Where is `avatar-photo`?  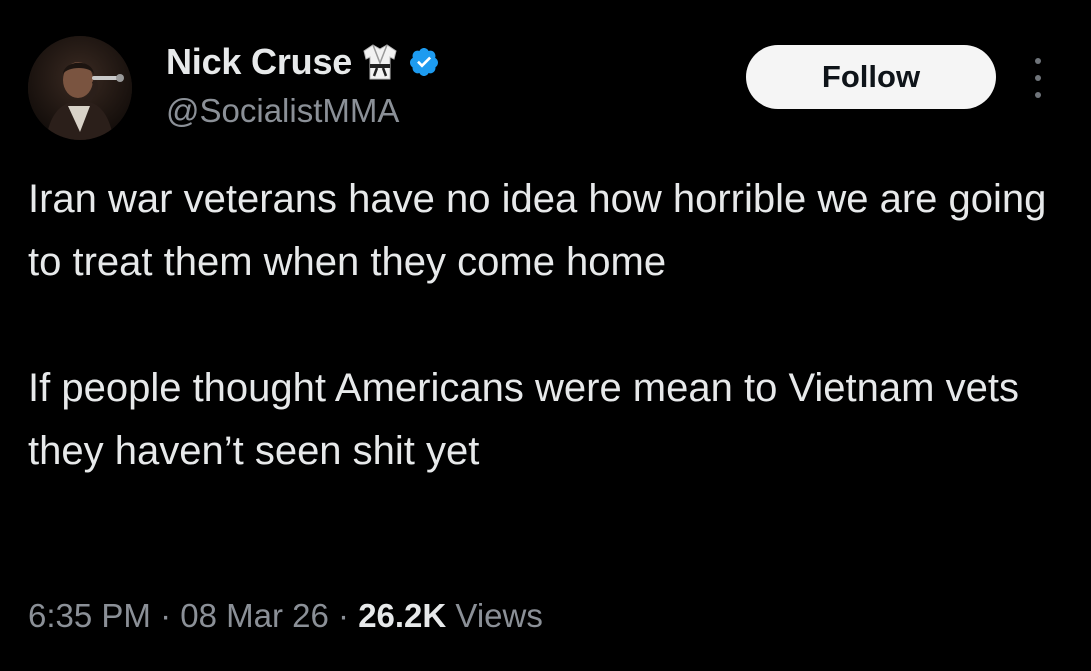
avatar-photo is located at coordinates (80, 88).